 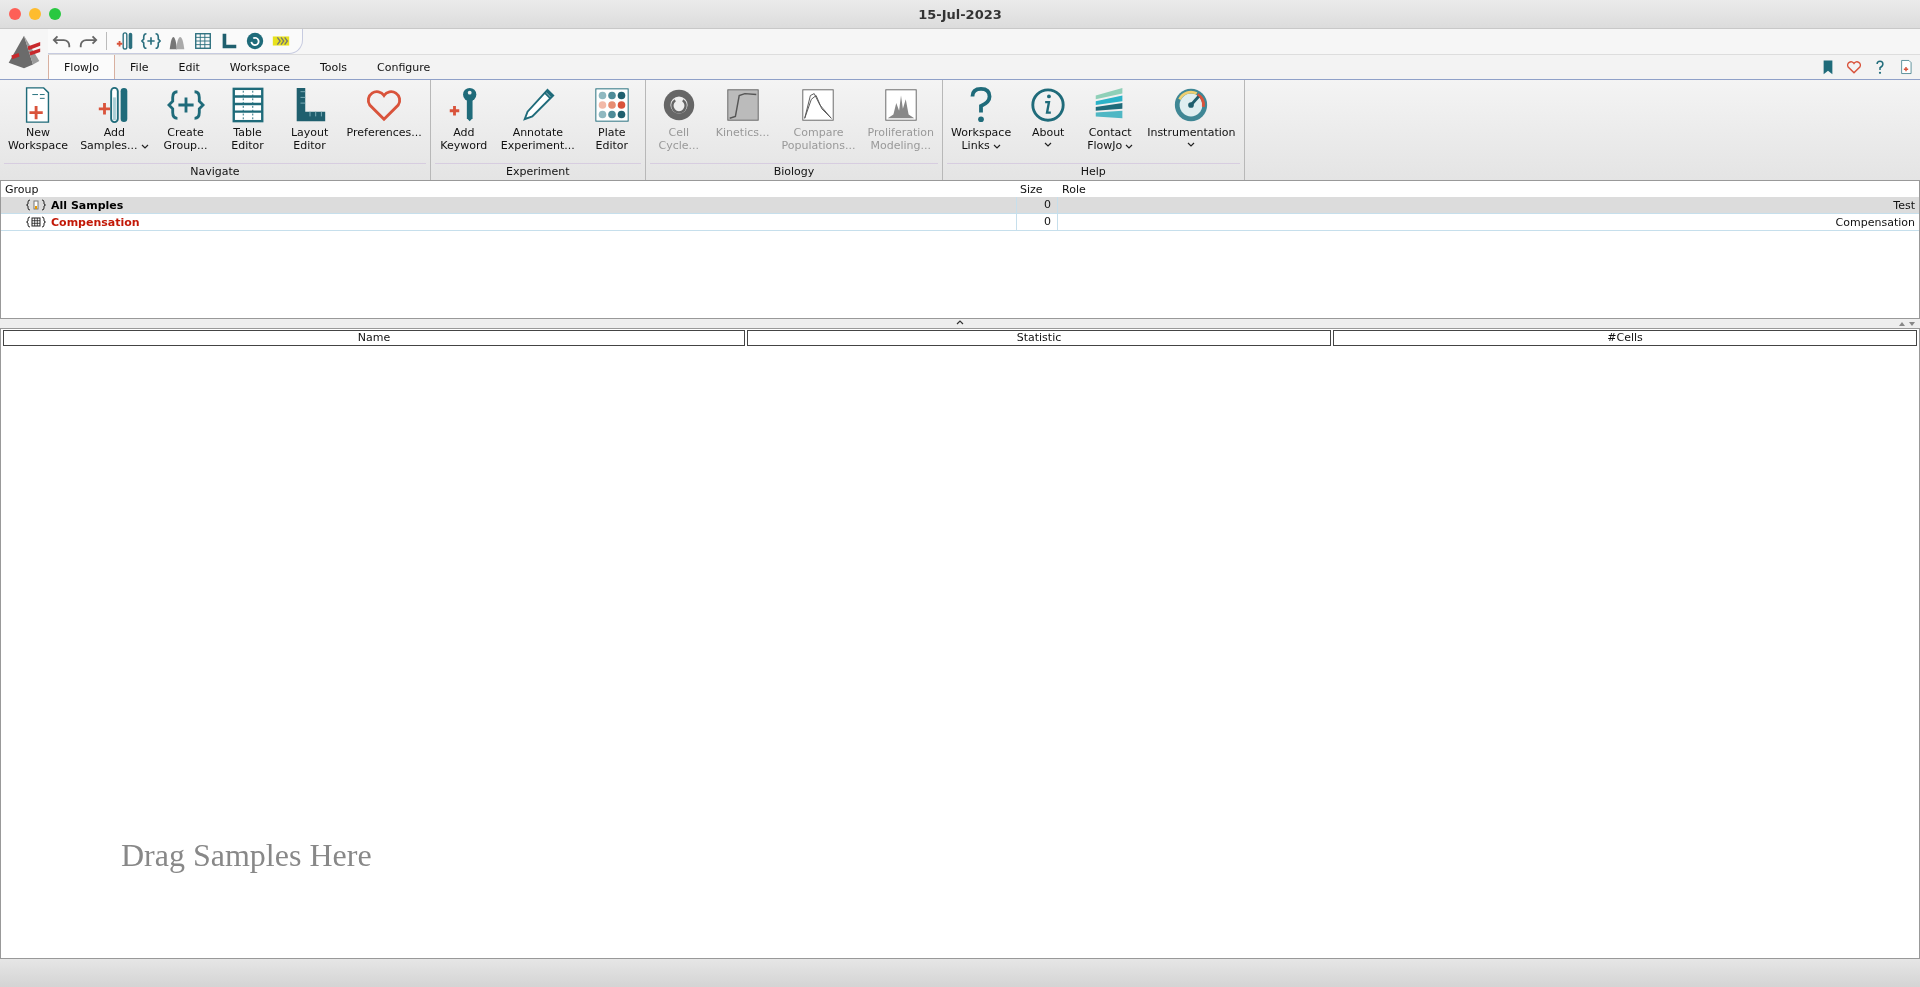 I want to click on menu-tab: Configure, so click(x=404, y=67).